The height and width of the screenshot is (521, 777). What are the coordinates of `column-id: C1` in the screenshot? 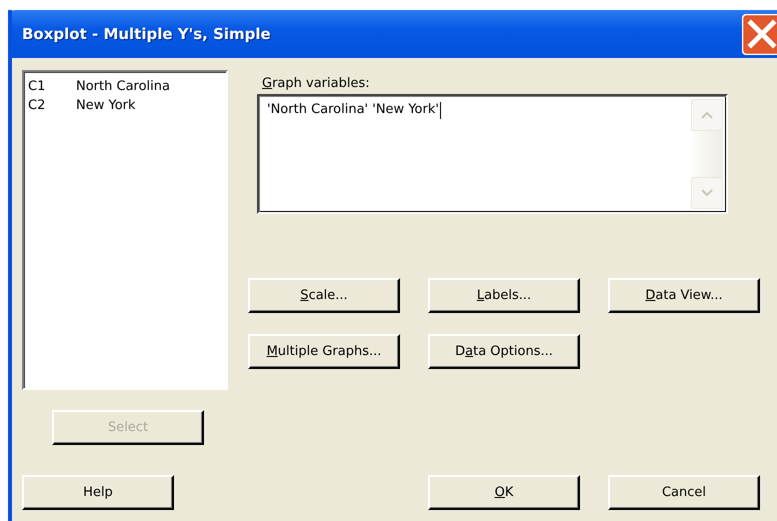 It's located at (52, 86).